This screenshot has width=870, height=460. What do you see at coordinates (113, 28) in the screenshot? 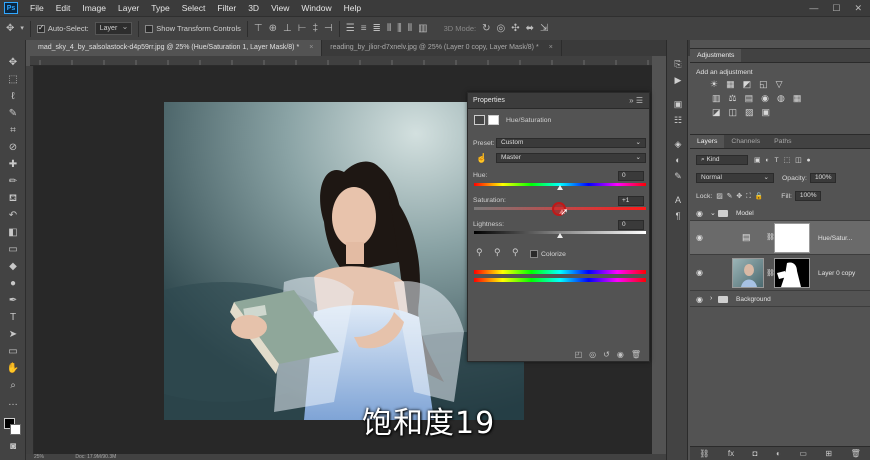
I see `auto-select-dropdown: Layer` at bounding box center [113, 28].